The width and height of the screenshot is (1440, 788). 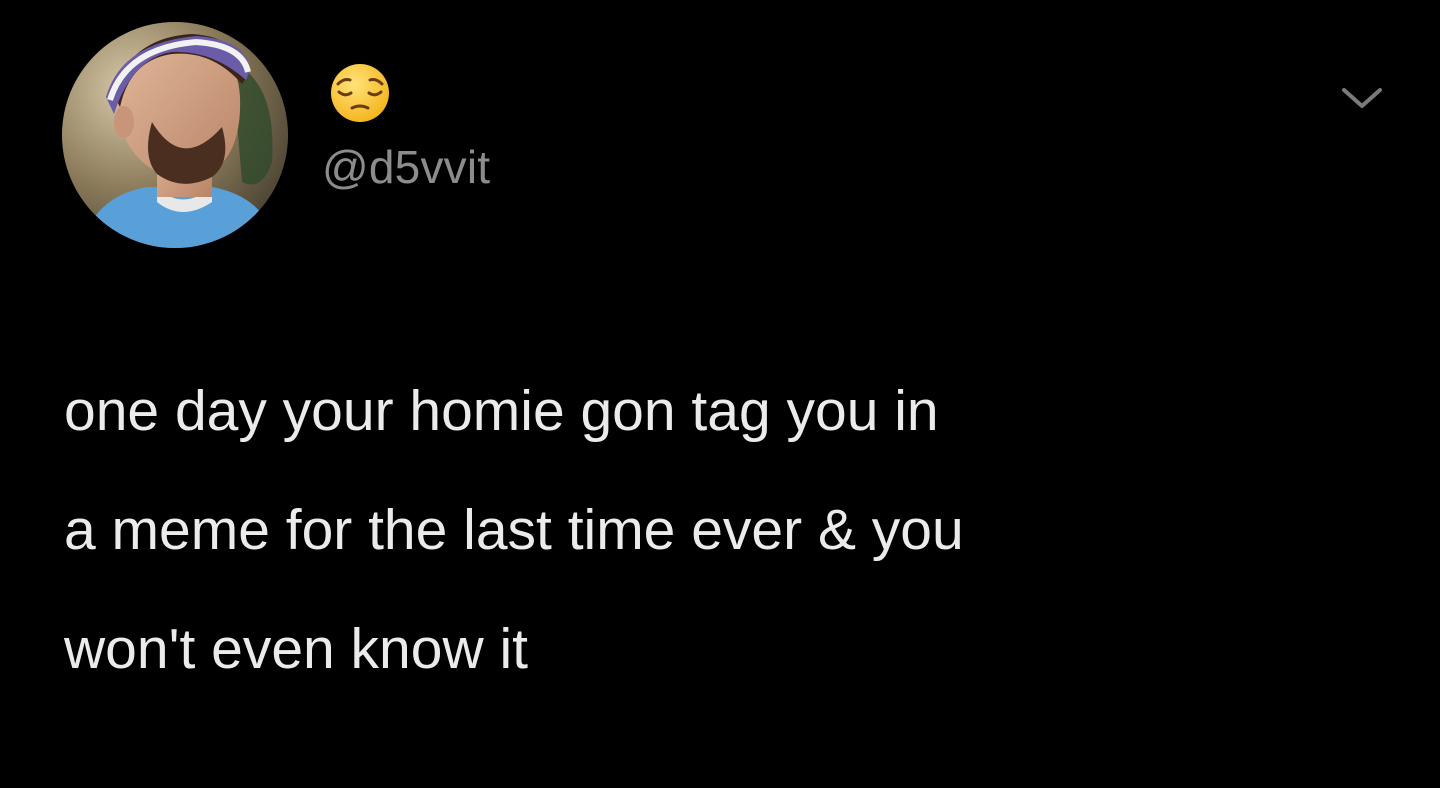 What do you see at coordinates (1362, 97) in the screenshot?
I see `chevron-down-icon` at bounding box center [1362, 97].